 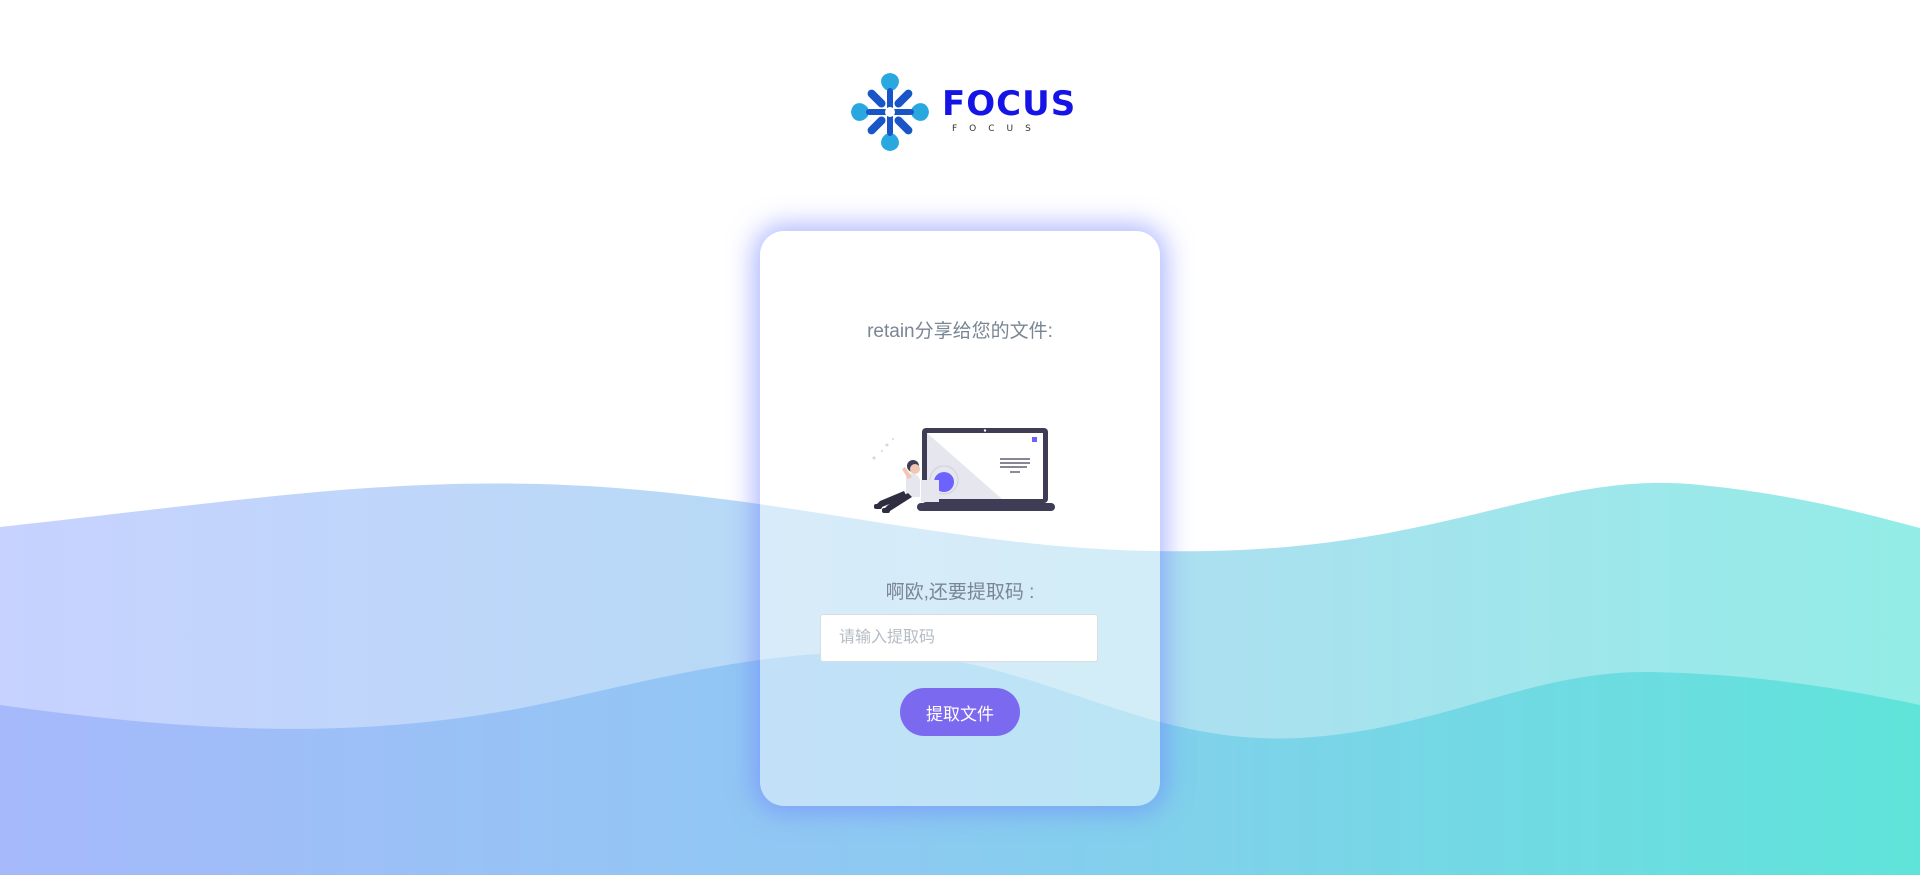 I want to click on focus-logo: FOCUS FOCUS, so click(x=962, y=112).